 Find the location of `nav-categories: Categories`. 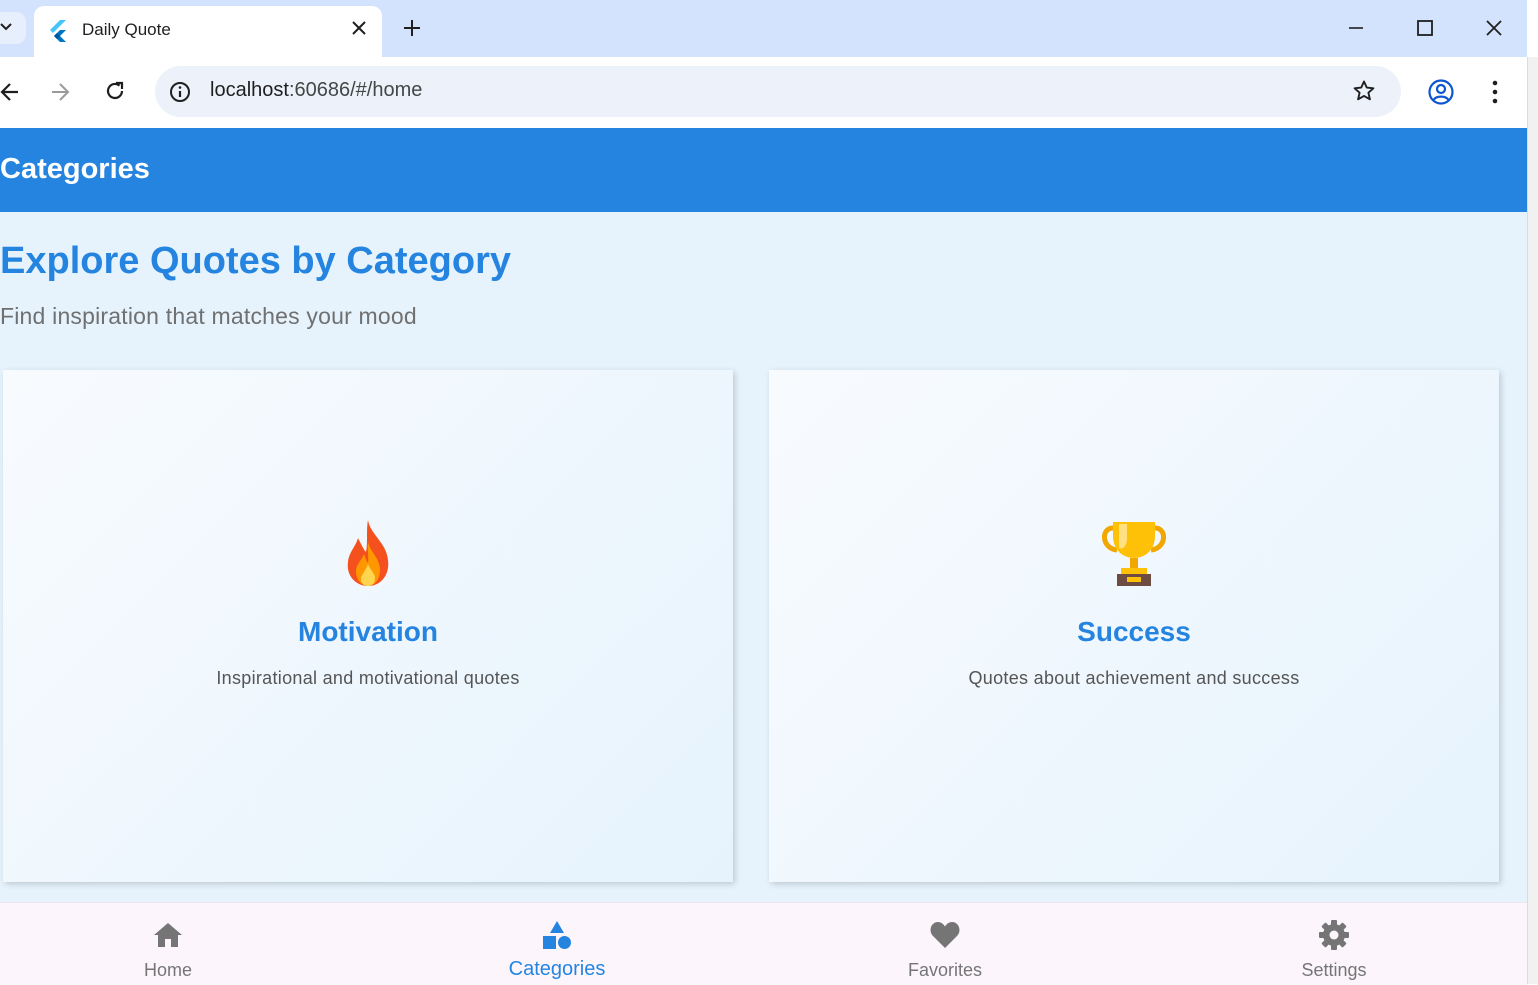

nav-categories: Categories is located at coordinates (557, 944).